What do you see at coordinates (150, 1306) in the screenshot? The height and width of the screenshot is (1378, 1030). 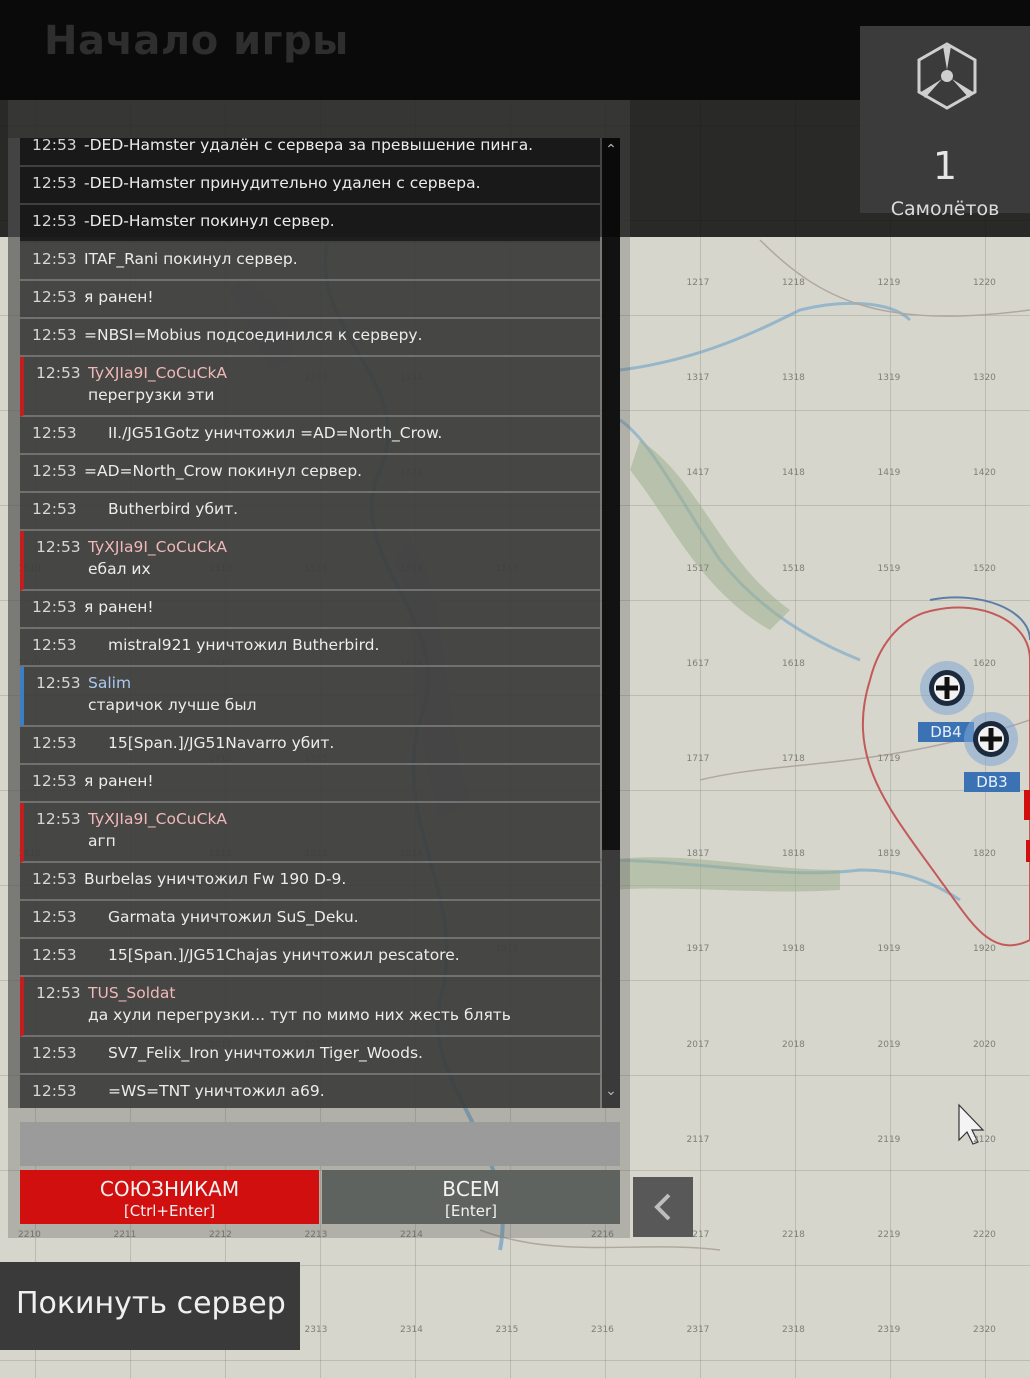 I see `leave-server-button: Покинуть сервер` at bounding box center [150, 1306].